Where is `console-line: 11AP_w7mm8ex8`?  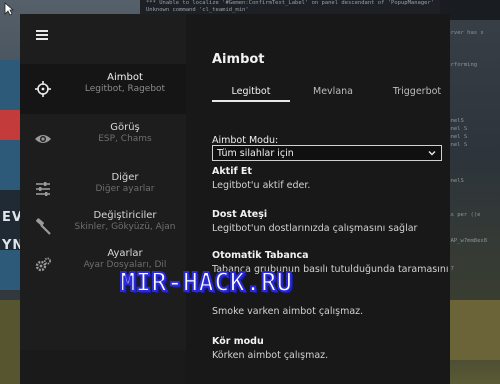
console-line: 11AP_w7mm8ex8 is located at coordinates (466, 241).